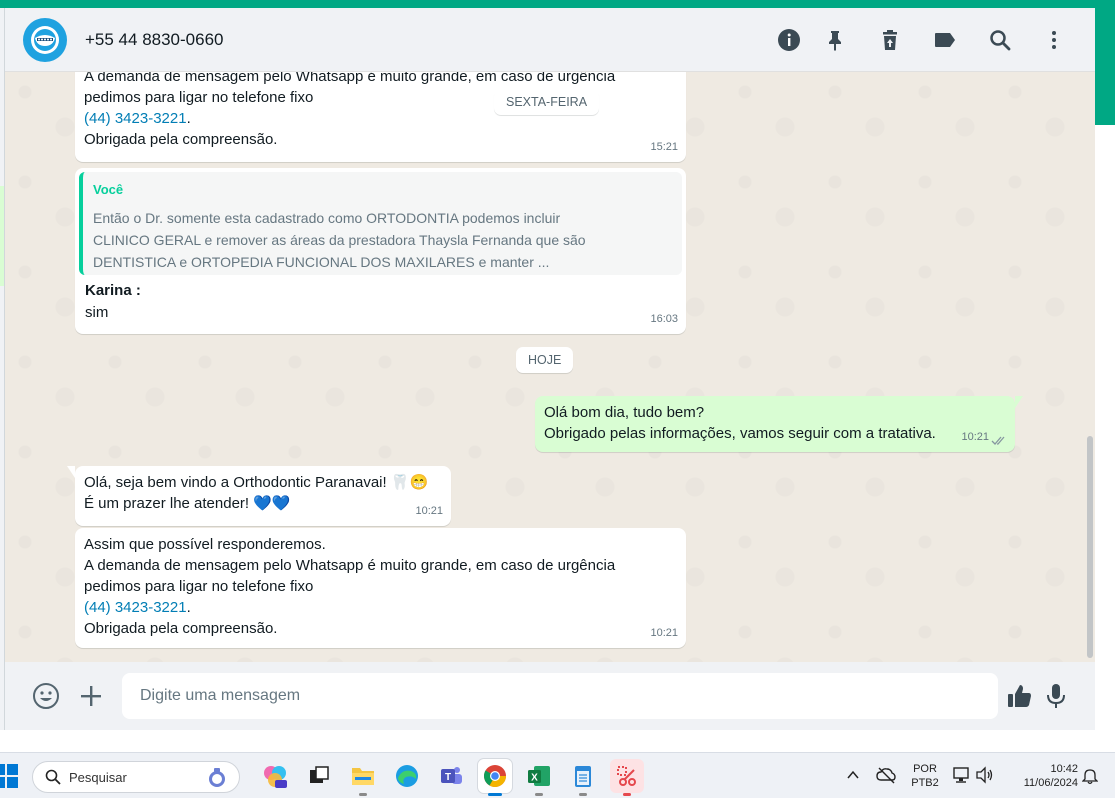 The height and width of the screenshot is (798, 1115). I want to click on date-separator-today: HOJE, so click(545, 360).